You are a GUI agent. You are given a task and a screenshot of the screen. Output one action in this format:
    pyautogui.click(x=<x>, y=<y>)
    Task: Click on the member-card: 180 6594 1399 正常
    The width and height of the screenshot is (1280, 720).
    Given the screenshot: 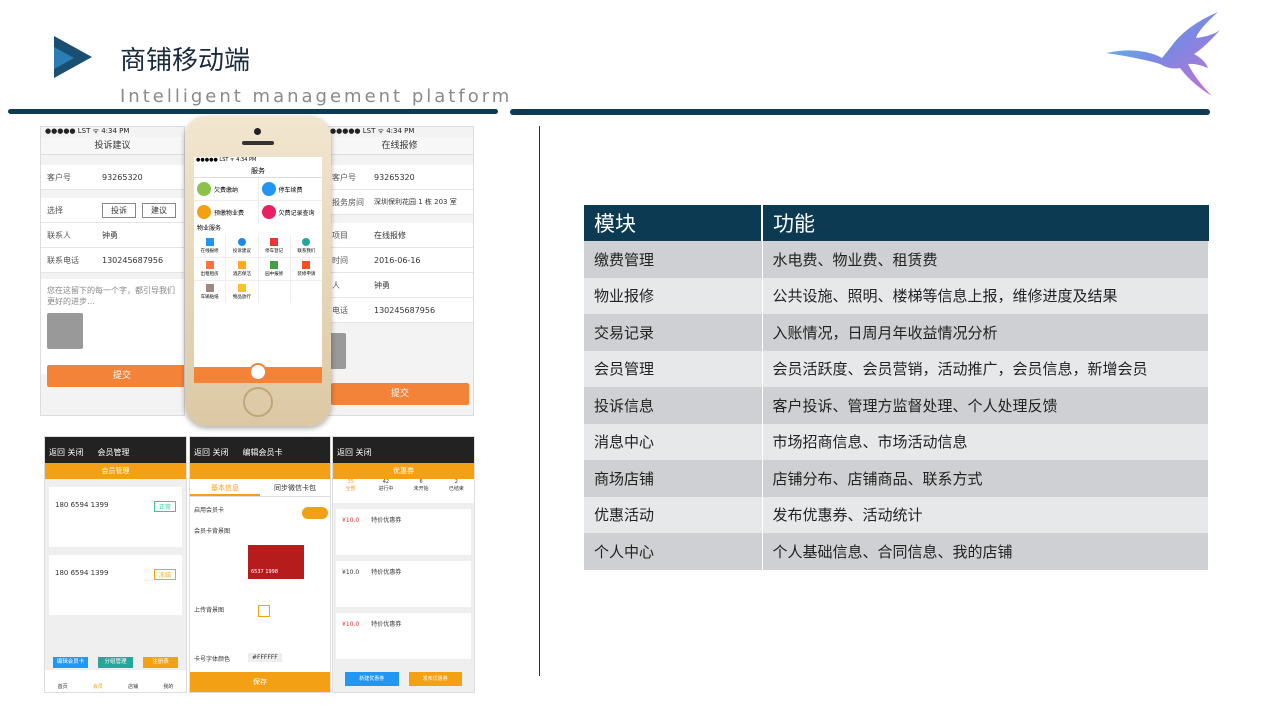 What is the action you would take?
    pyautogui.click(x=115, y=517)
    